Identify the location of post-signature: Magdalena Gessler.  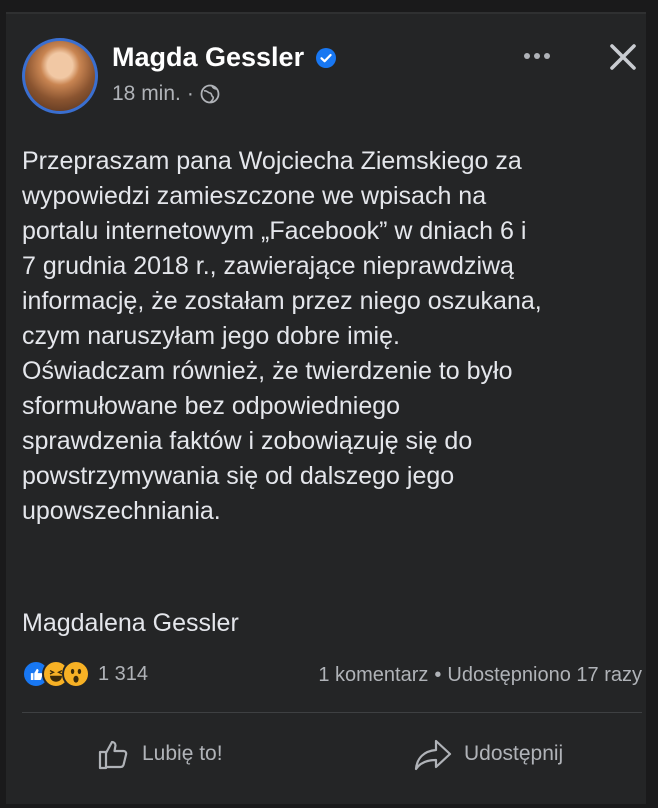
(130, 623).